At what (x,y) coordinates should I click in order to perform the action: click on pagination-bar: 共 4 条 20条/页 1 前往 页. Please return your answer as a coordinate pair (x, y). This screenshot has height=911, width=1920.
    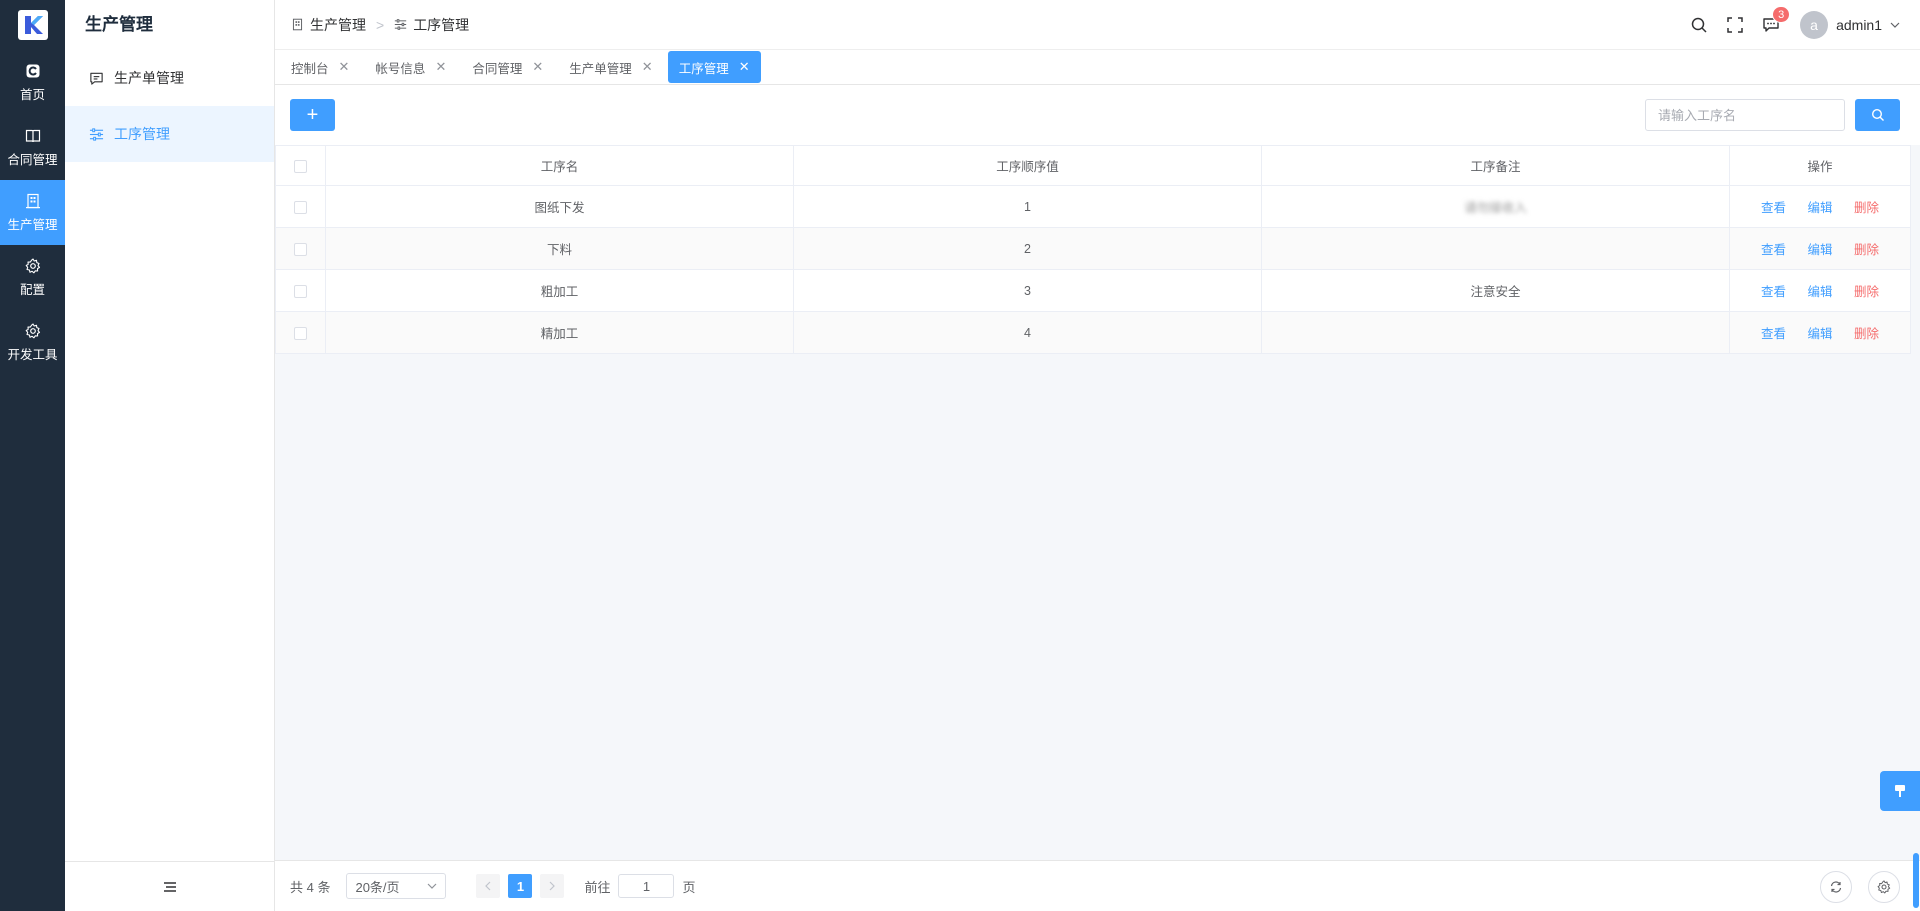
    Looking at the image, I should click on (1097, 885).